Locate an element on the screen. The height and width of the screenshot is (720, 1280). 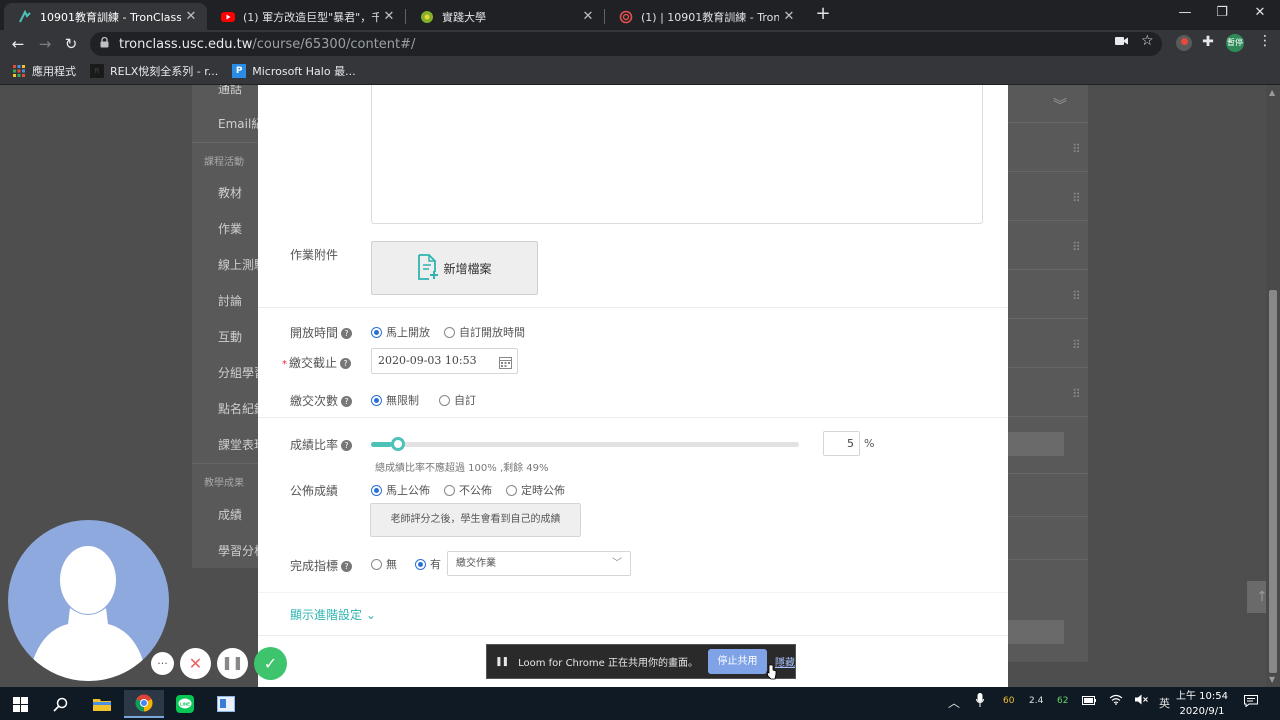
maximize-icon: ❐ is located at coordinates (1222, 12).